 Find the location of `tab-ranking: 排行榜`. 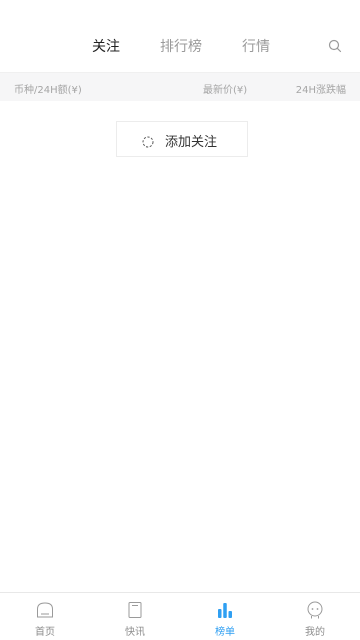

tab-ranking: 排行榜 is located at coordinates (181, 46).